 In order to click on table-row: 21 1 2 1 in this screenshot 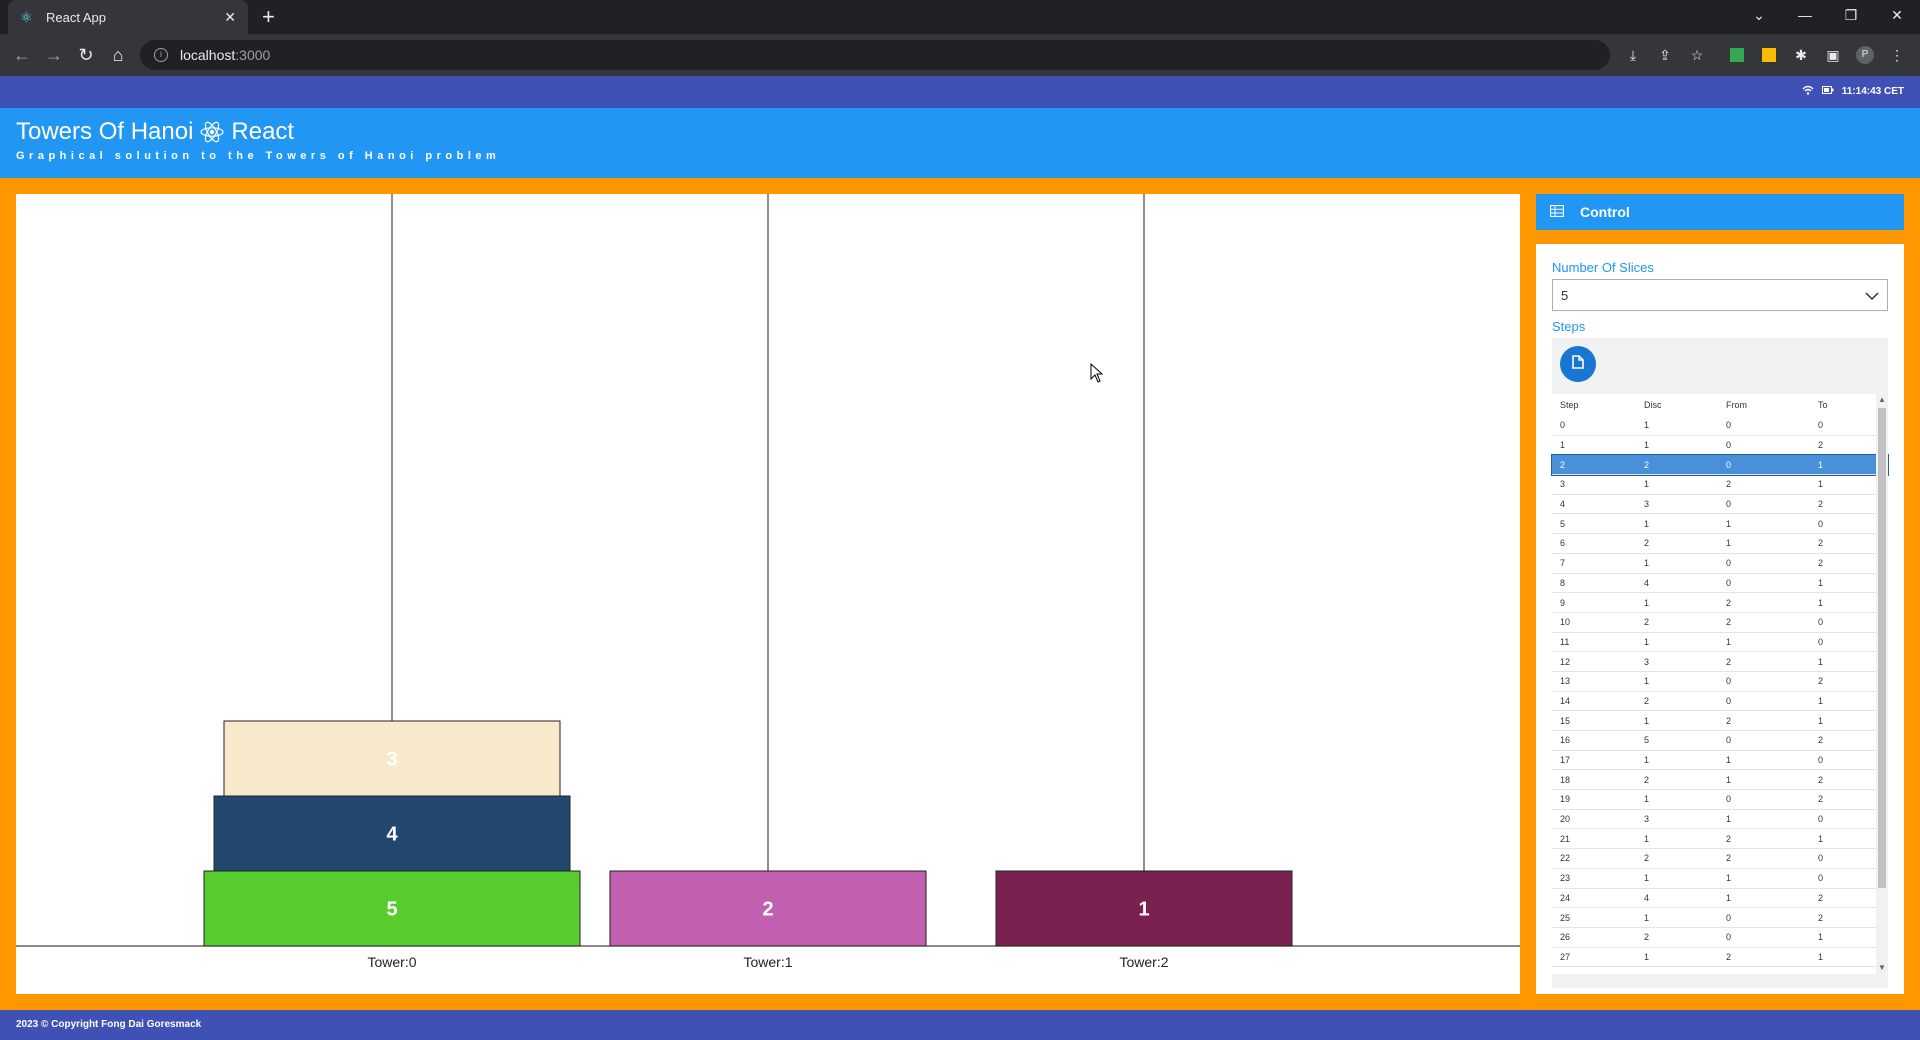, I will do `click(1720, 839)`.